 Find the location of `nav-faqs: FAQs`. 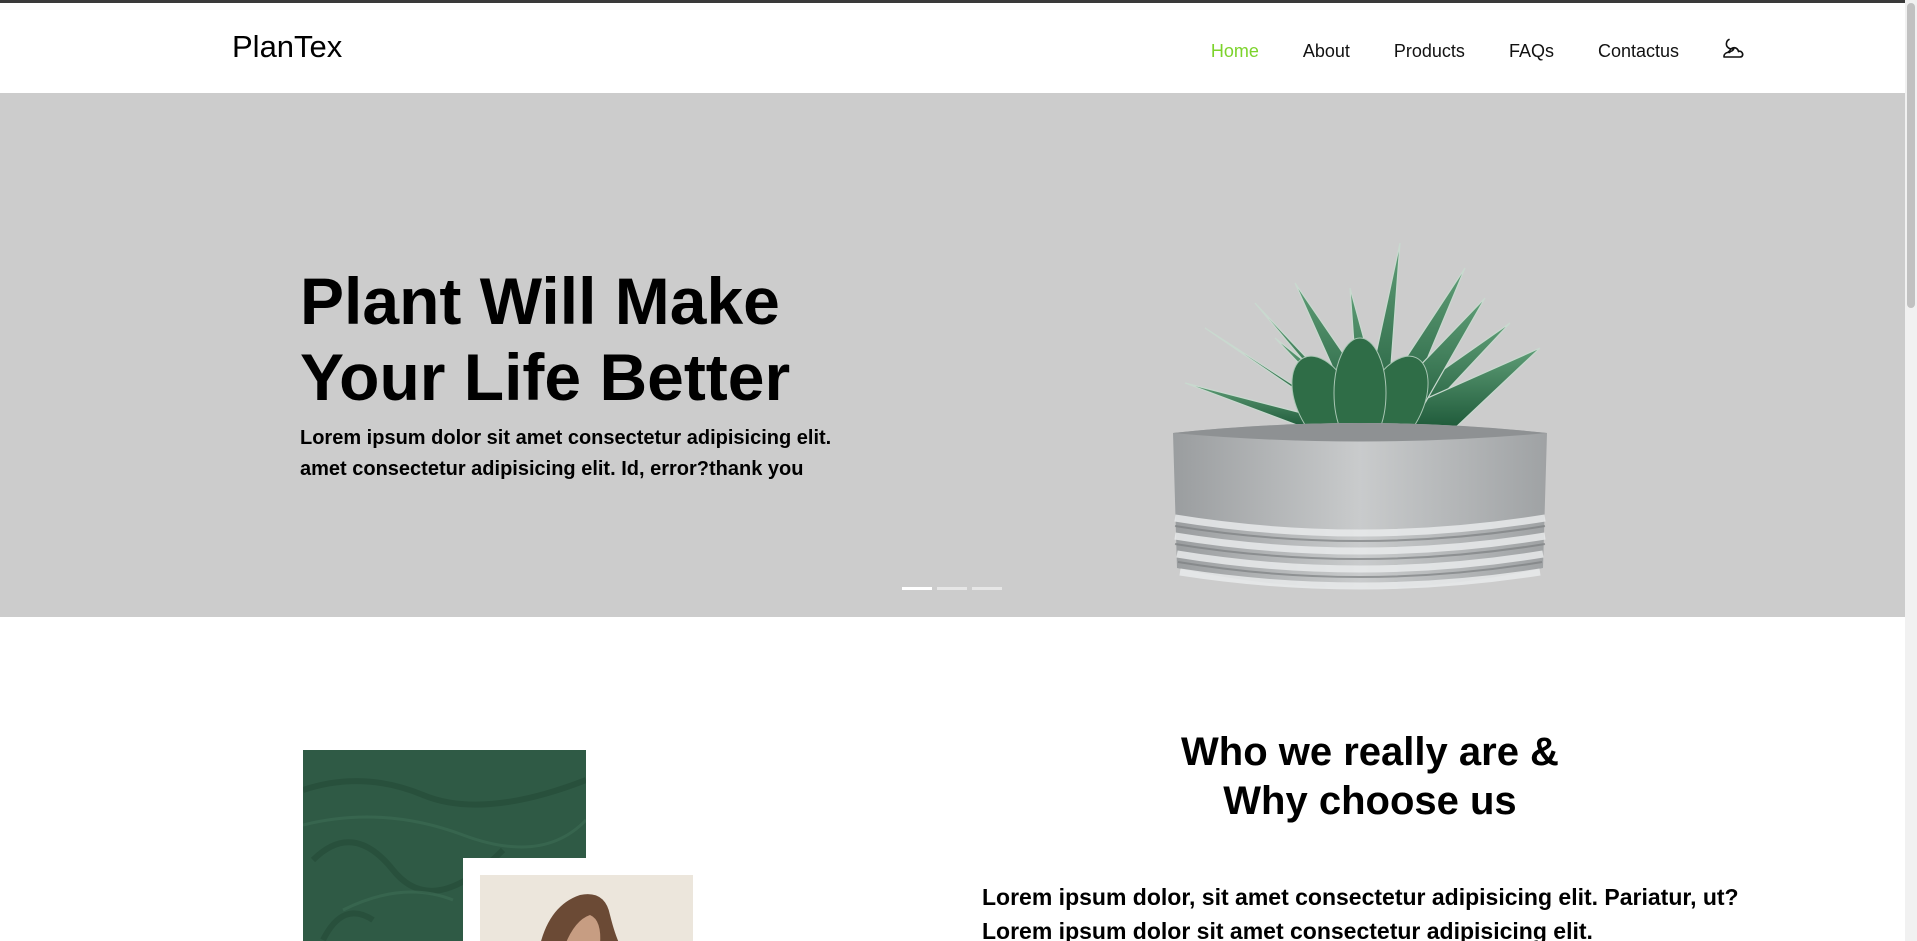

nav-faqs: FAQs is located at coordinates (1531, 51).